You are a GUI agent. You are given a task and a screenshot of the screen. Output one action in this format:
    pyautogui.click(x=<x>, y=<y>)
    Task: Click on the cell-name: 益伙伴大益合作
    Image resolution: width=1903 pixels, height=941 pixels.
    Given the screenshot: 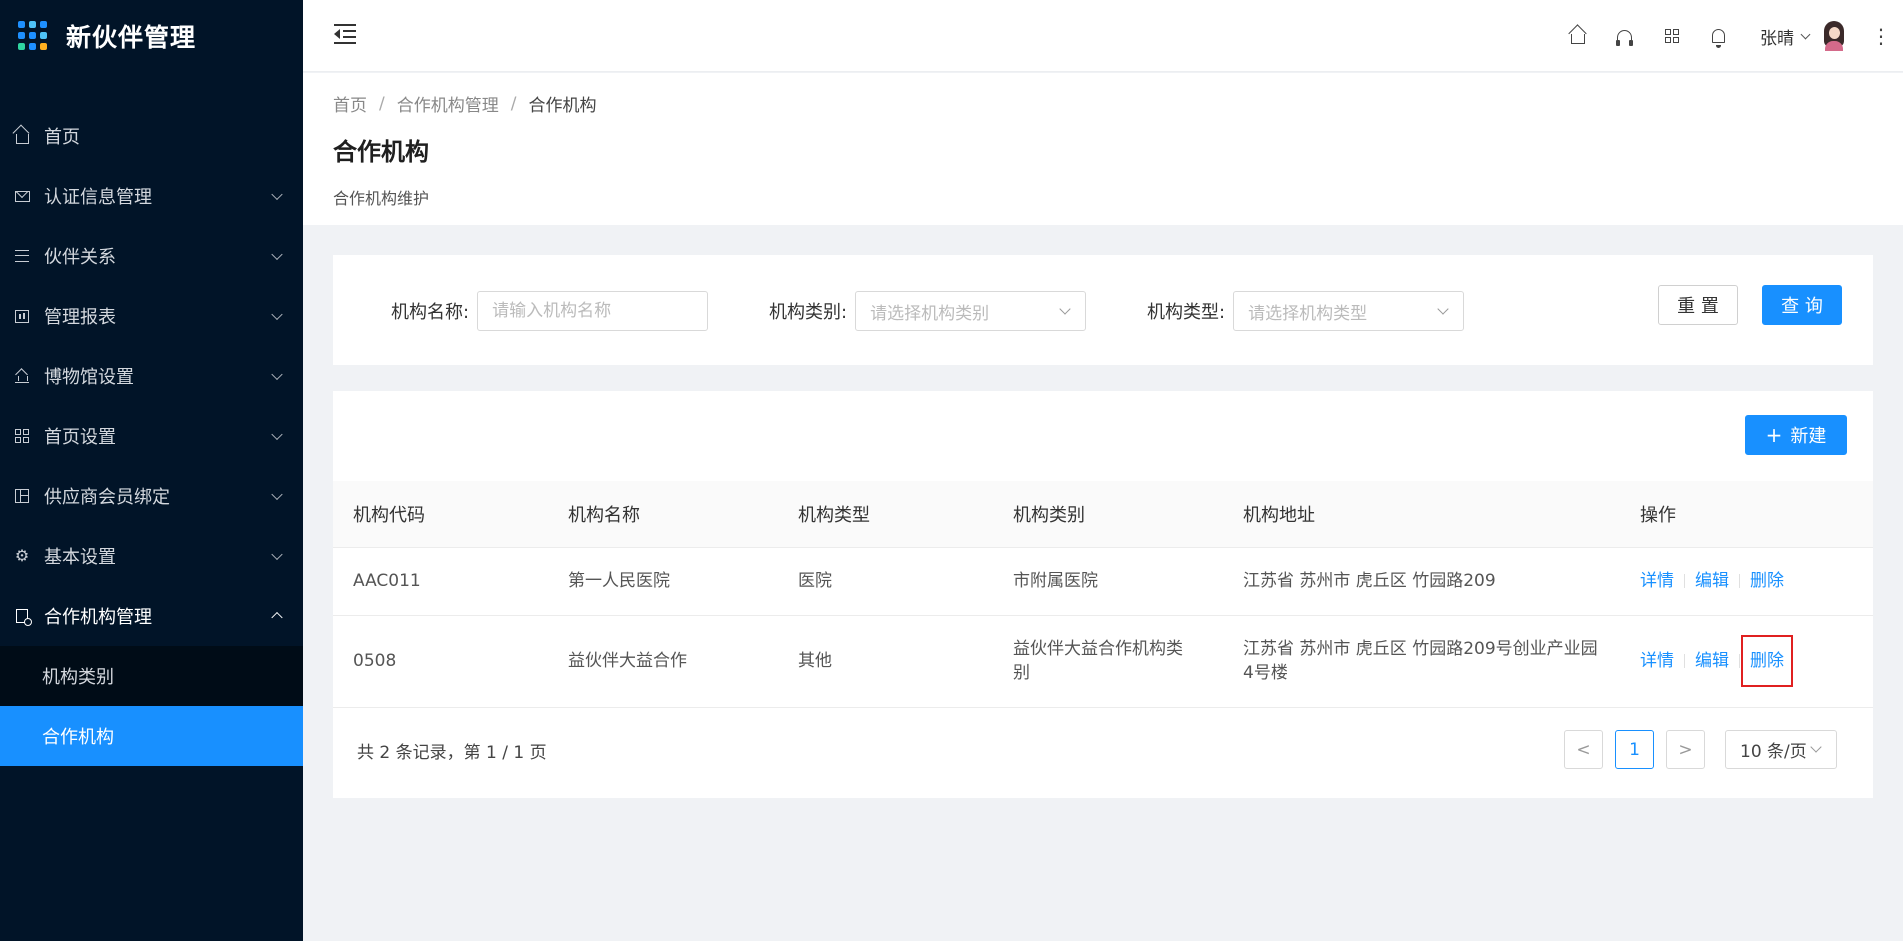 What is the action you would take?
    pyautogui.click(x=663, y=661)
    